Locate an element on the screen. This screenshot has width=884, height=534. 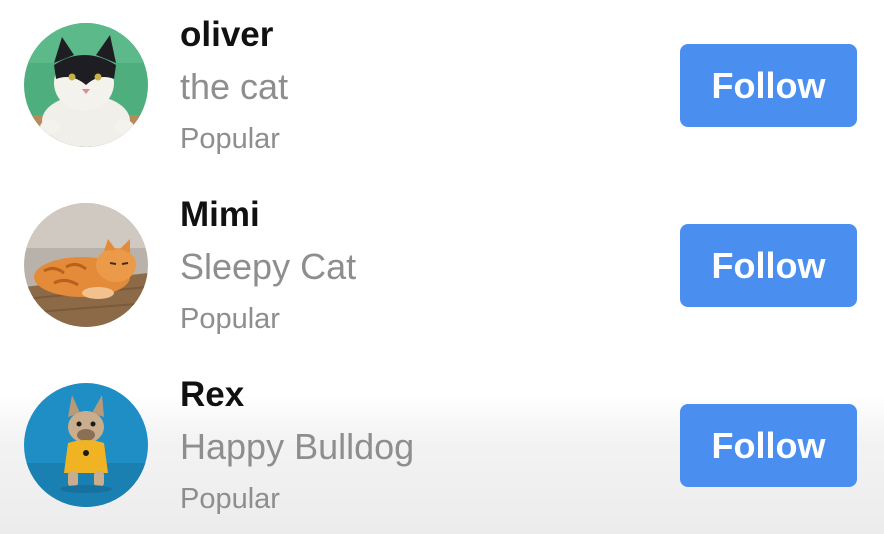
french-bulldog-photo-icon is located at coordinates (86, 445).